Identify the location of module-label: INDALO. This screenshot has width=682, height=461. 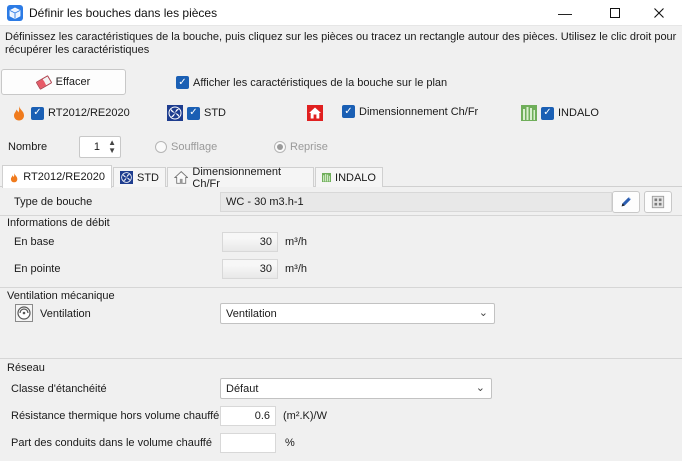
(578, 113).